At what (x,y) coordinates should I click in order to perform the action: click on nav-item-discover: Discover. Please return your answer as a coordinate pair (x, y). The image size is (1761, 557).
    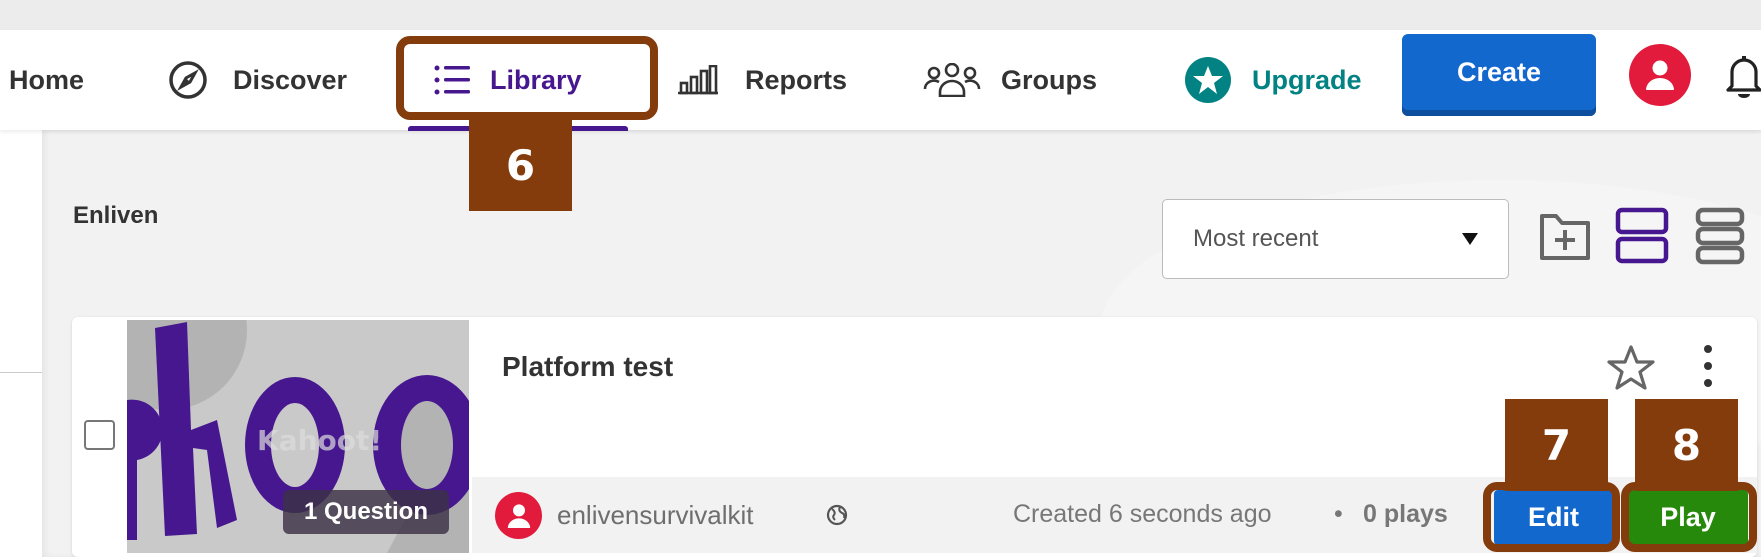
    Looking at the image, I should click on (257, 80).